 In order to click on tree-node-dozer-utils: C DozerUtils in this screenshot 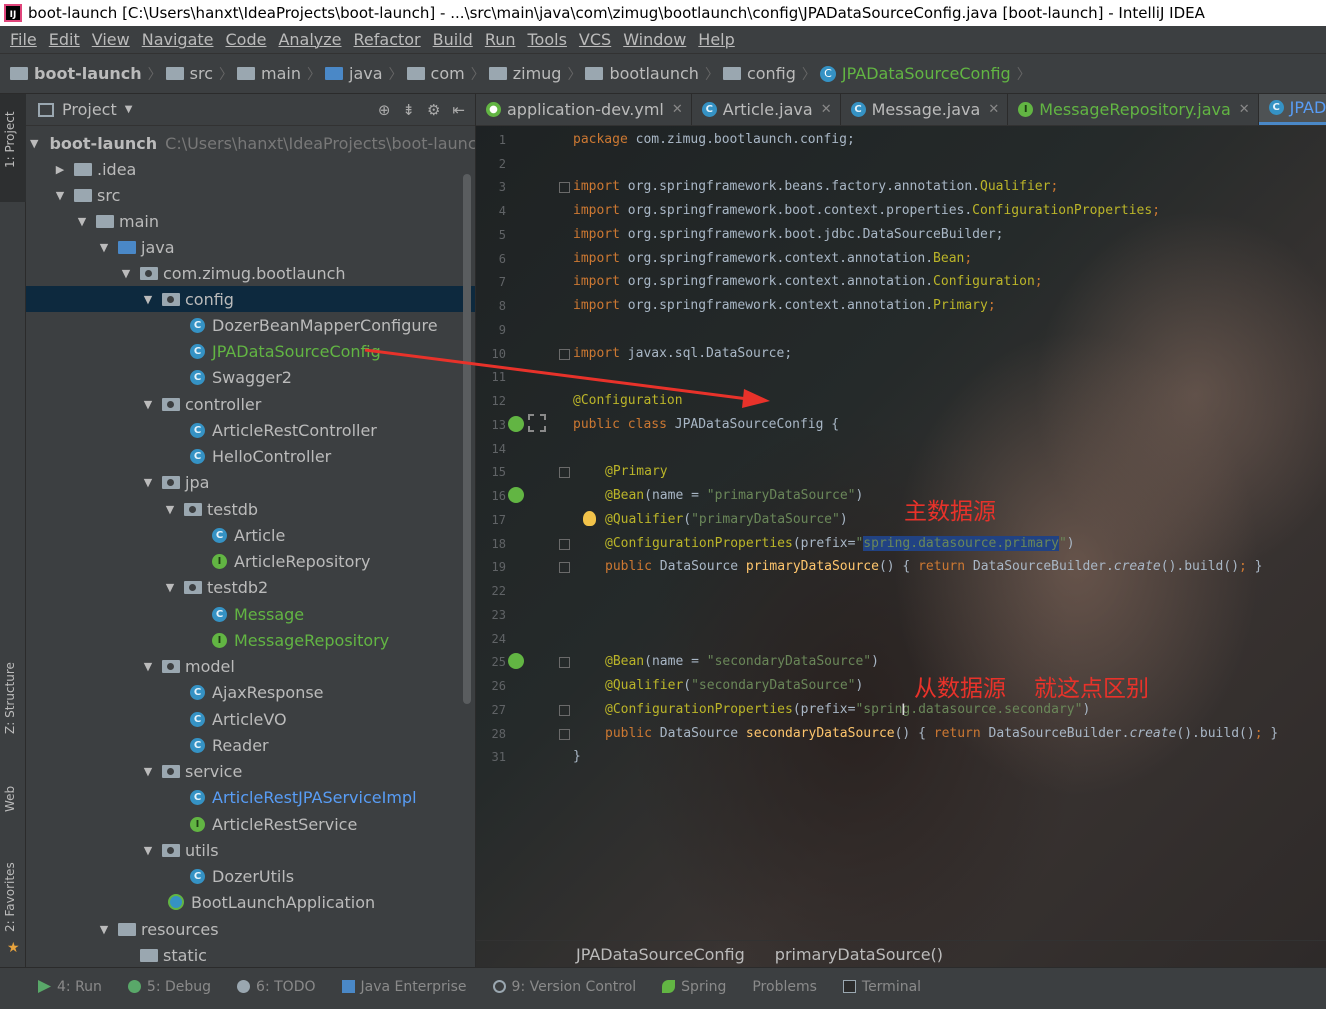, I will do `click(250, 876)`.